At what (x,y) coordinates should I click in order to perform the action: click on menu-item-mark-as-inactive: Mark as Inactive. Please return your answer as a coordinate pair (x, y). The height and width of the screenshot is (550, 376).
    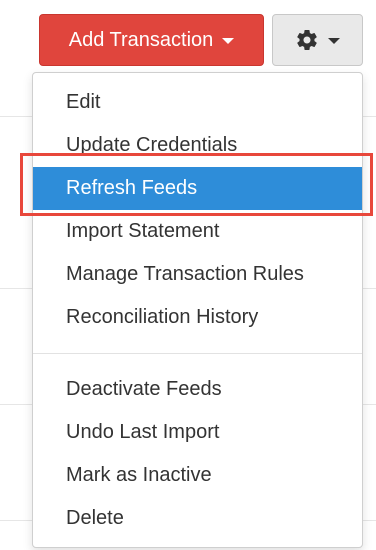
    Looking at the image, I should click on (197, 475).